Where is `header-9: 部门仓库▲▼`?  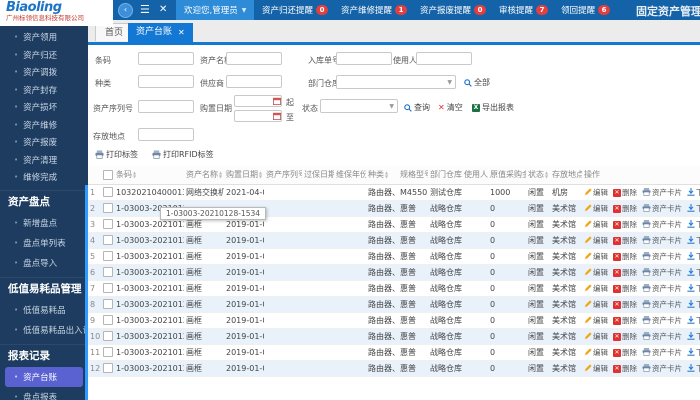
header-9: 部门仓库▲▼ is located at coordinates (445, 175).